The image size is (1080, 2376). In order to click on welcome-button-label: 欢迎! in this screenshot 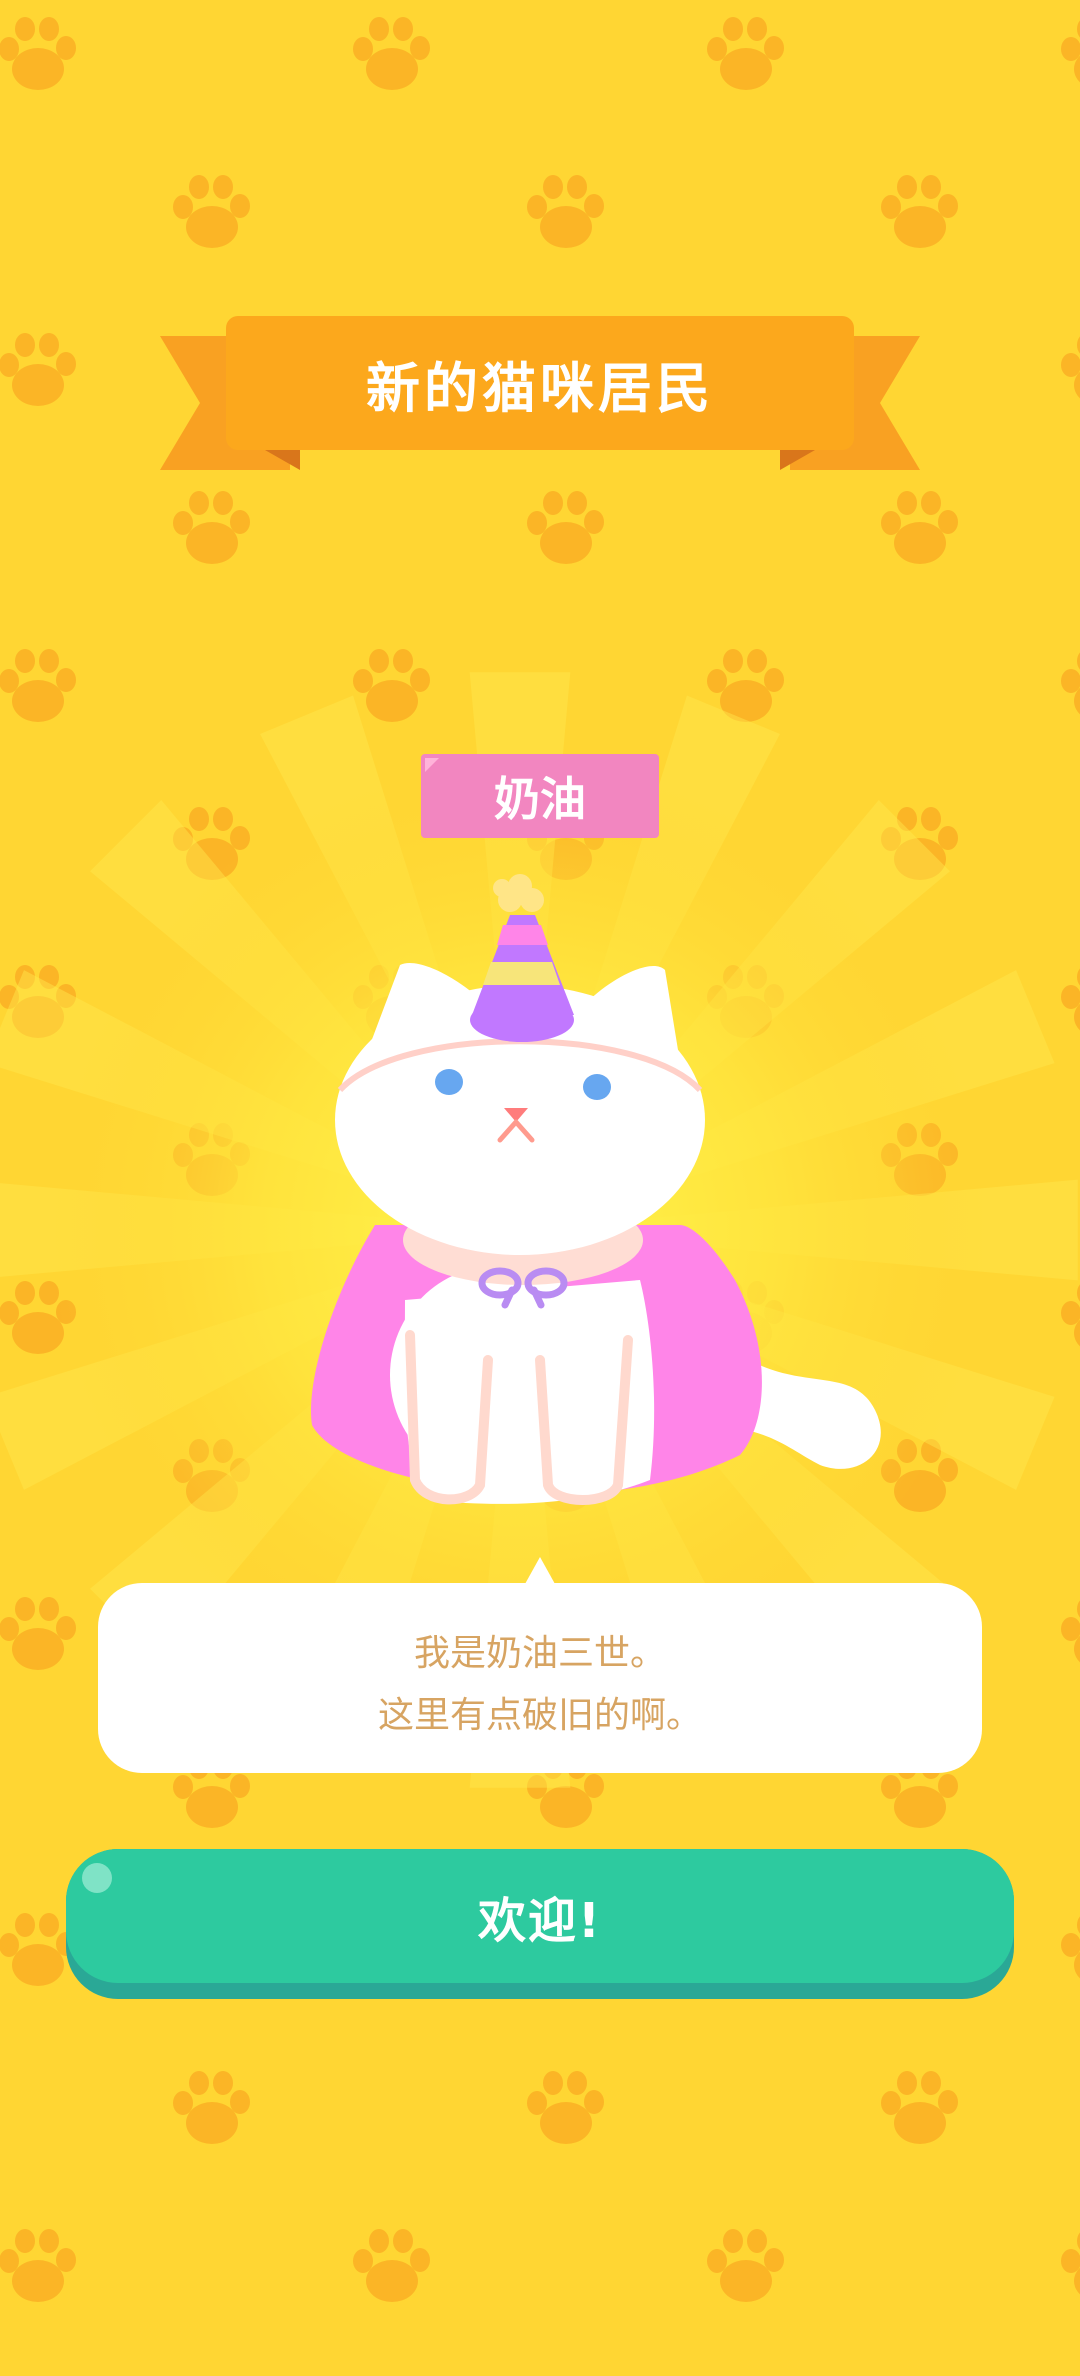, I will do `click(540, 1916)`.